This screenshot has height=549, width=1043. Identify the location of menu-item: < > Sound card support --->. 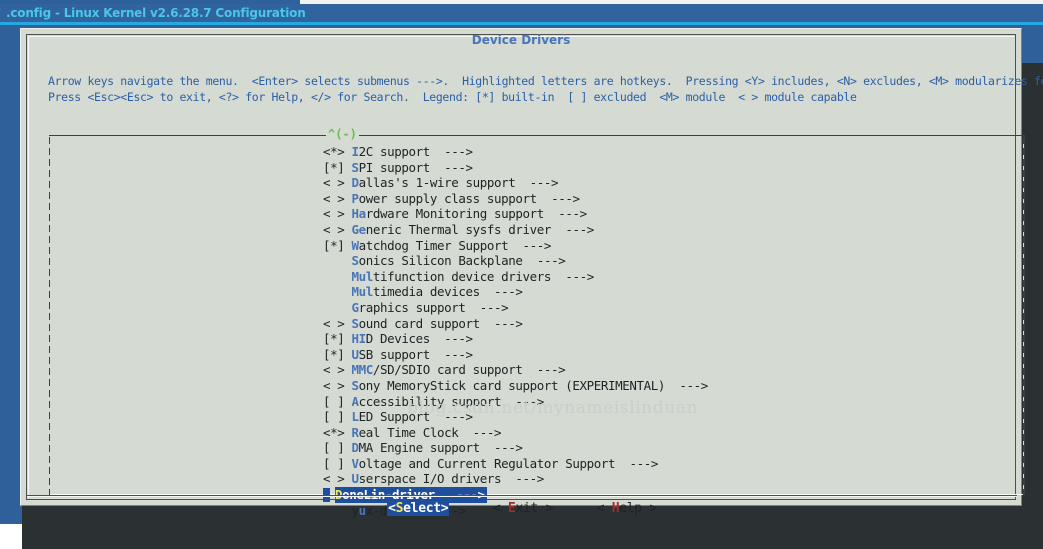
(668, 324).